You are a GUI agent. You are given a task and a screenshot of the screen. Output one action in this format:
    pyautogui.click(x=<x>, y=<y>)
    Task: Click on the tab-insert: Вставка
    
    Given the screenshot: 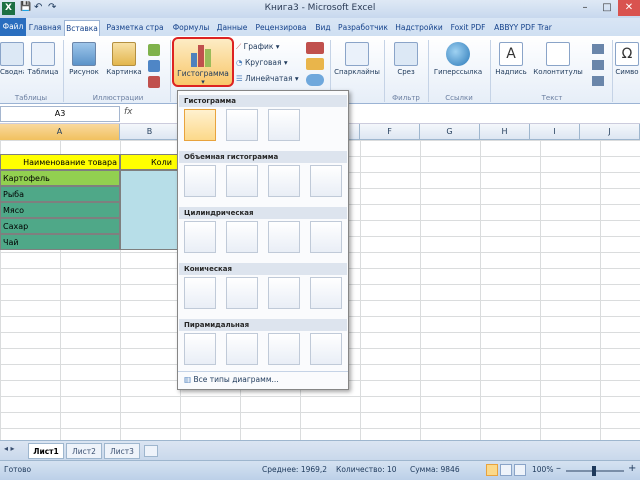 What is the action you would take?
    pyautogui.click(x=82, y=28)
    